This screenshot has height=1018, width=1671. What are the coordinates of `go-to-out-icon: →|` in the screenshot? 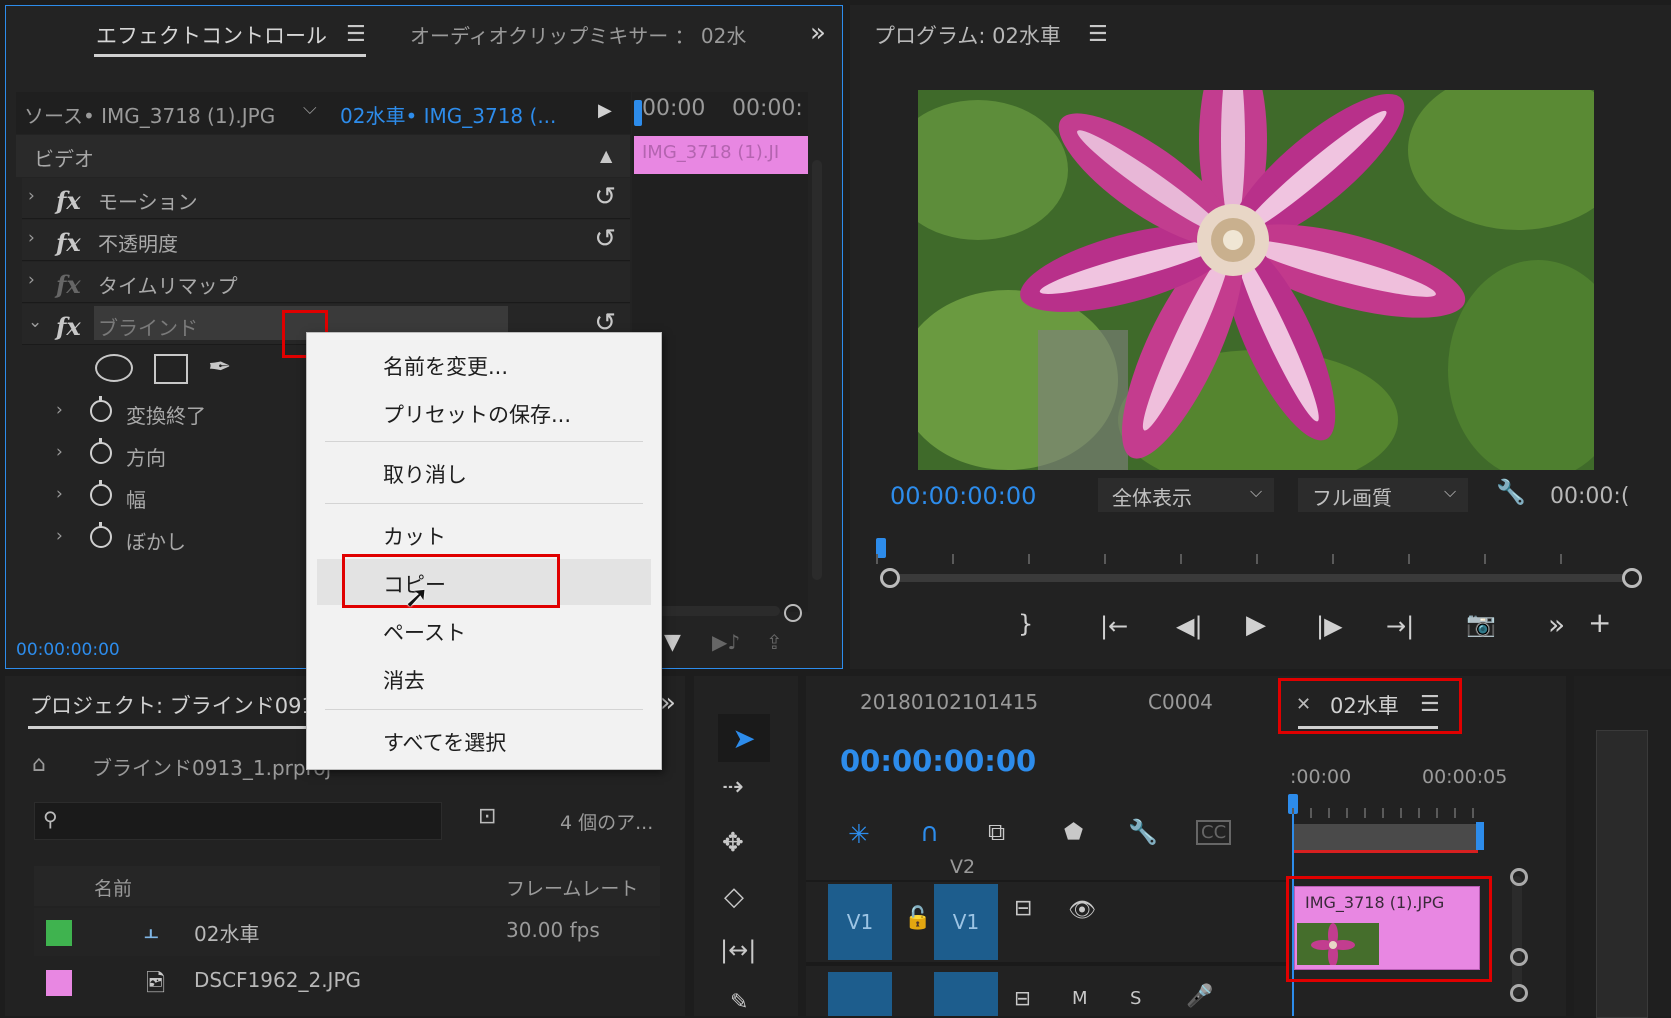 It's located at (1400, 626).